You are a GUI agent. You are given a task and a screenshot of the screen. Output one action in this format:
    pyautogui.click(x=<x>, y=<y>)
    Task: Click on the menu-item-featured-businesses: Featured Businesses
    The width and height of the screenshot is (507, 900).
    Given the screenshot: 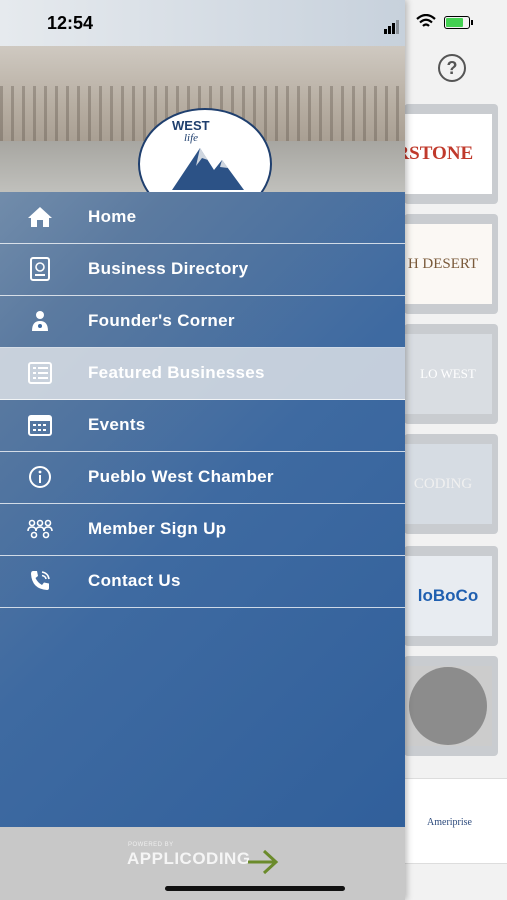 What is the action you would take?
    pyautogui.click(x=202, y=374)
    